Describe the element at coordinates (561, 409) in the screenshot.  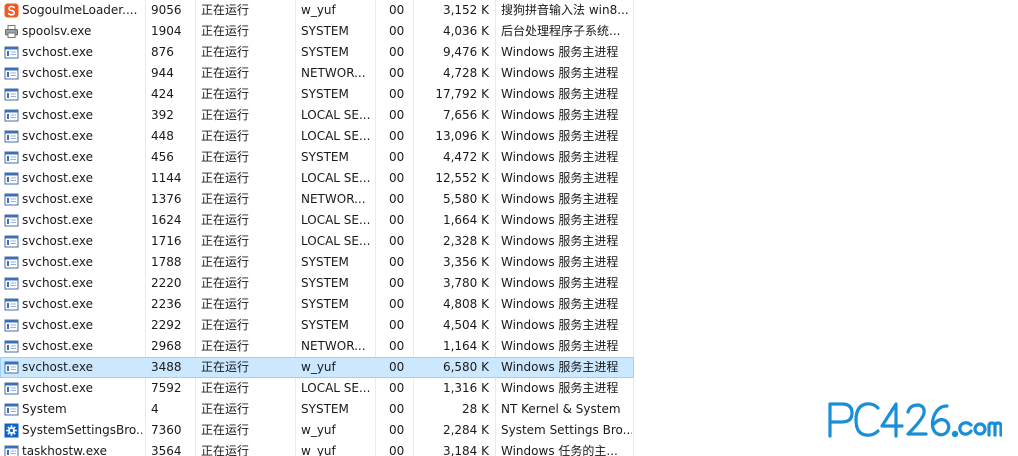
I see `process-description: NT Kernel & System` at that location.